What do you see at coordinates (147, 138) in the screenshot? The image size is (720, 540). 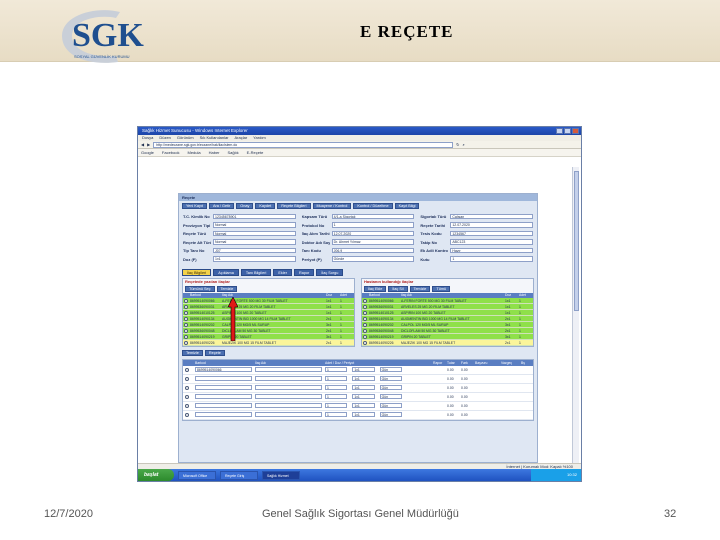 I see `menu-item: Dosya` at bounding box center [147, 138].